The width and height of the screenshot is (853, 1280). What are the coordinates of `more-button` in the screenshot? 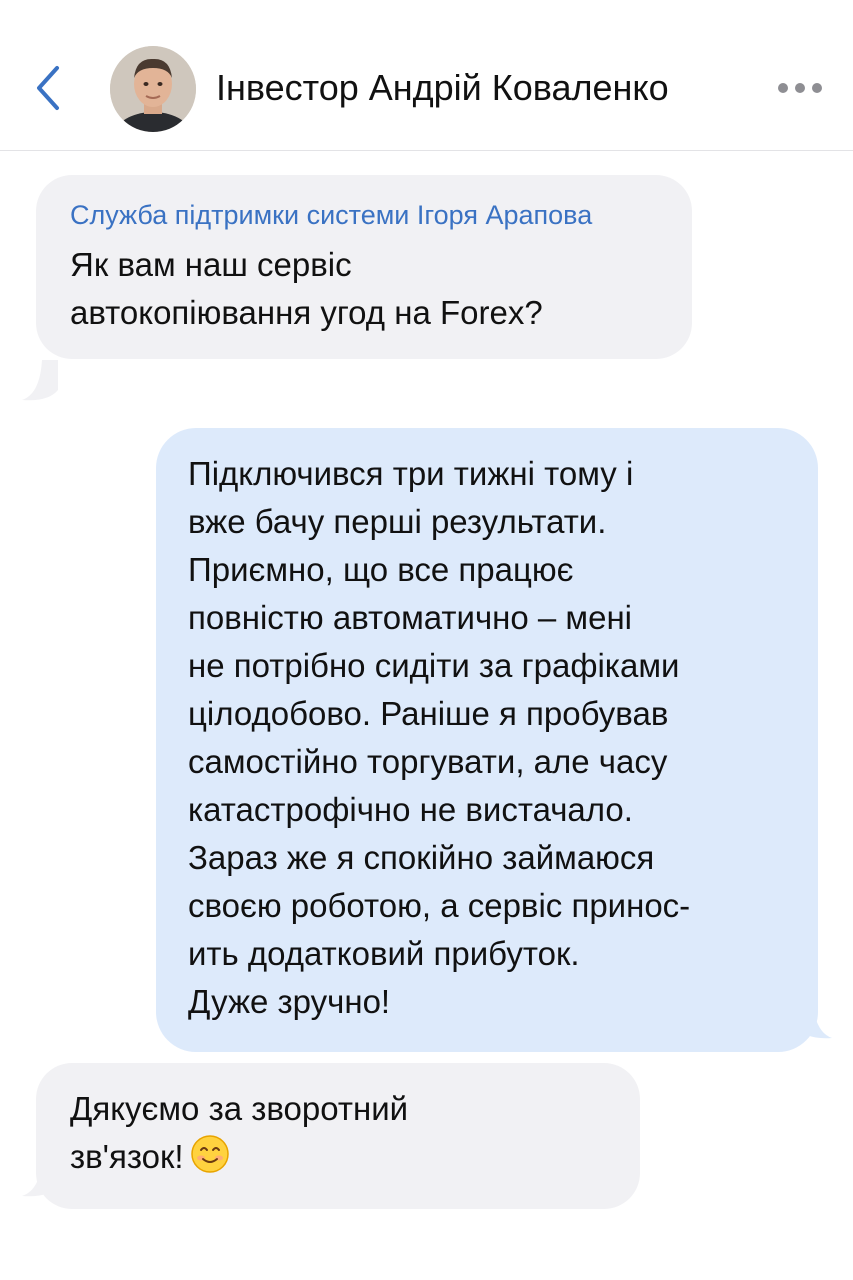 It's located at (800, 88).